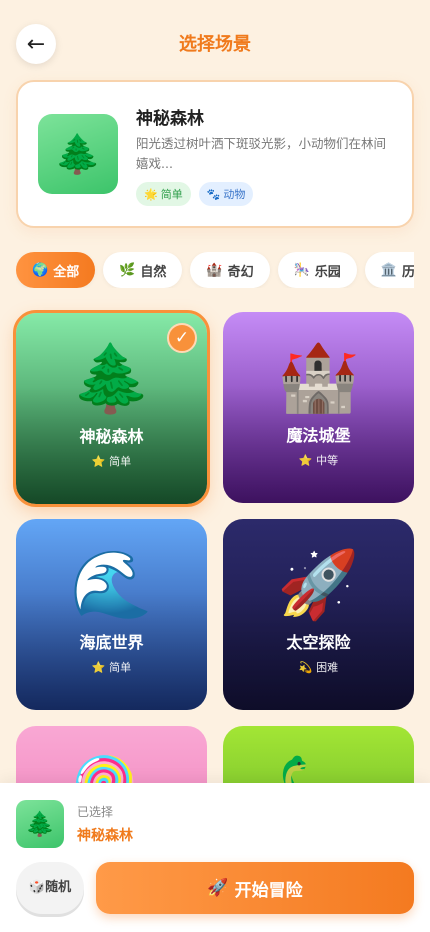 This screenshot has width=430, height=932. What do you see at coordinates (37, 887) in the screenshot?
I see `dice-icon: 🎲` at bounding box center [37, 887].